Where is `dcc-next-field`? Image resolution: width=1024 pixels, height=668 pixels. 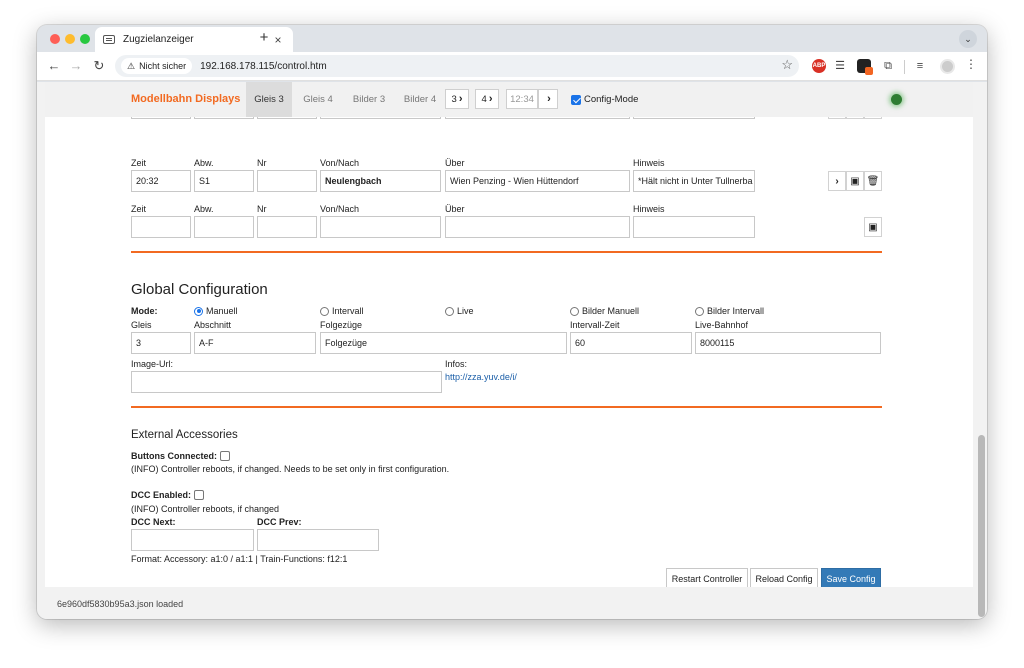 dcc-next-field is located at coordinates (192, 540).